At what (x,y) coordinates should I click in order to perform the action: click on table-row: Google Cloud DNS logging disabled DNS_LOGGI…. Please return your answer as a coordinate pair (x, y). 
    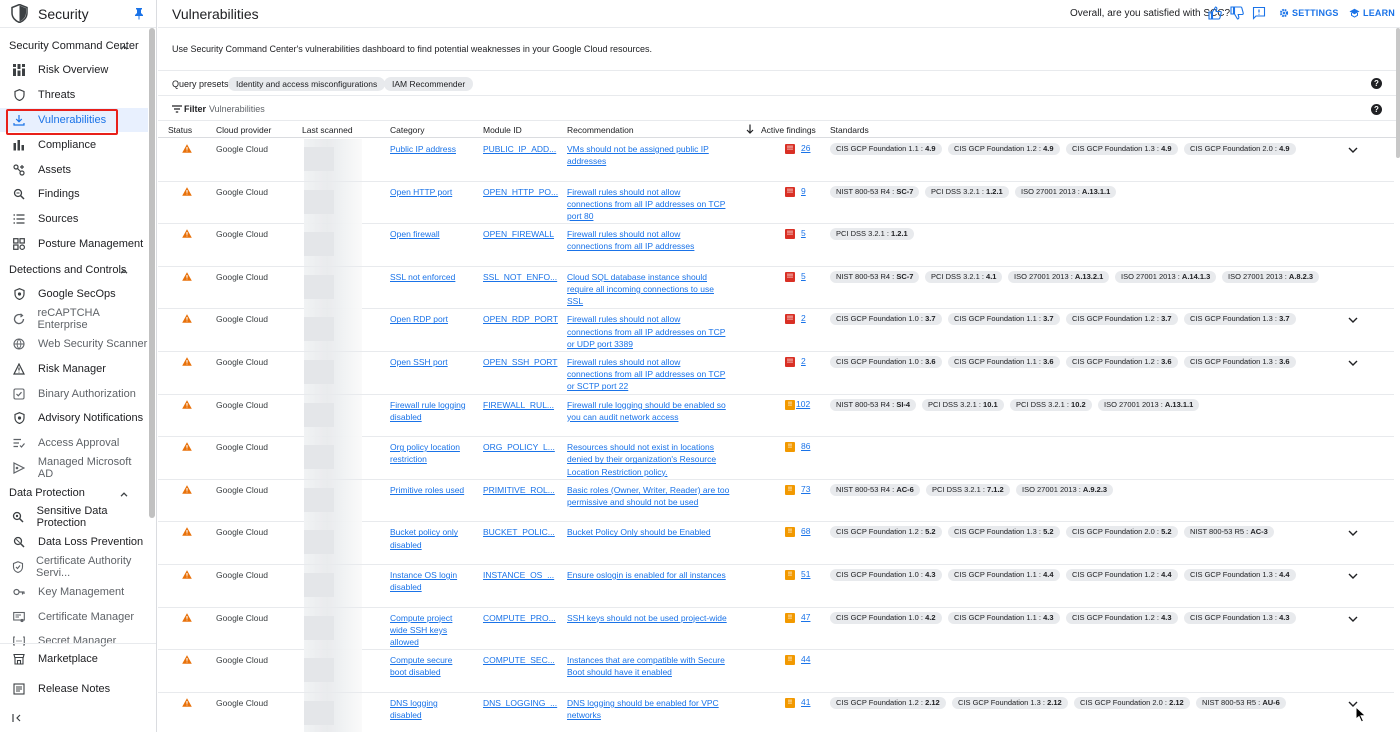
    Looking at the image, I should click on (776, 712).